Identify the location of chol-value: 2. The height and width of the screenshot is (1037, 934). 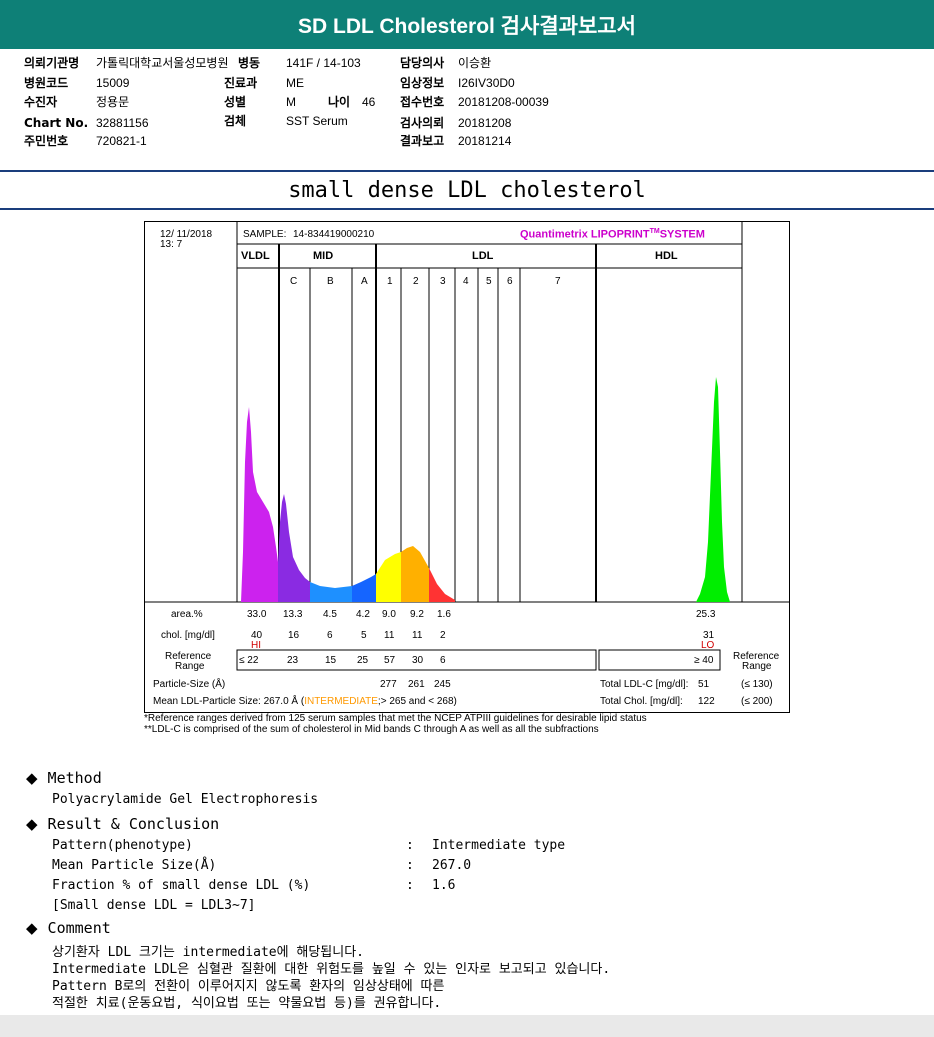
(443, 635).